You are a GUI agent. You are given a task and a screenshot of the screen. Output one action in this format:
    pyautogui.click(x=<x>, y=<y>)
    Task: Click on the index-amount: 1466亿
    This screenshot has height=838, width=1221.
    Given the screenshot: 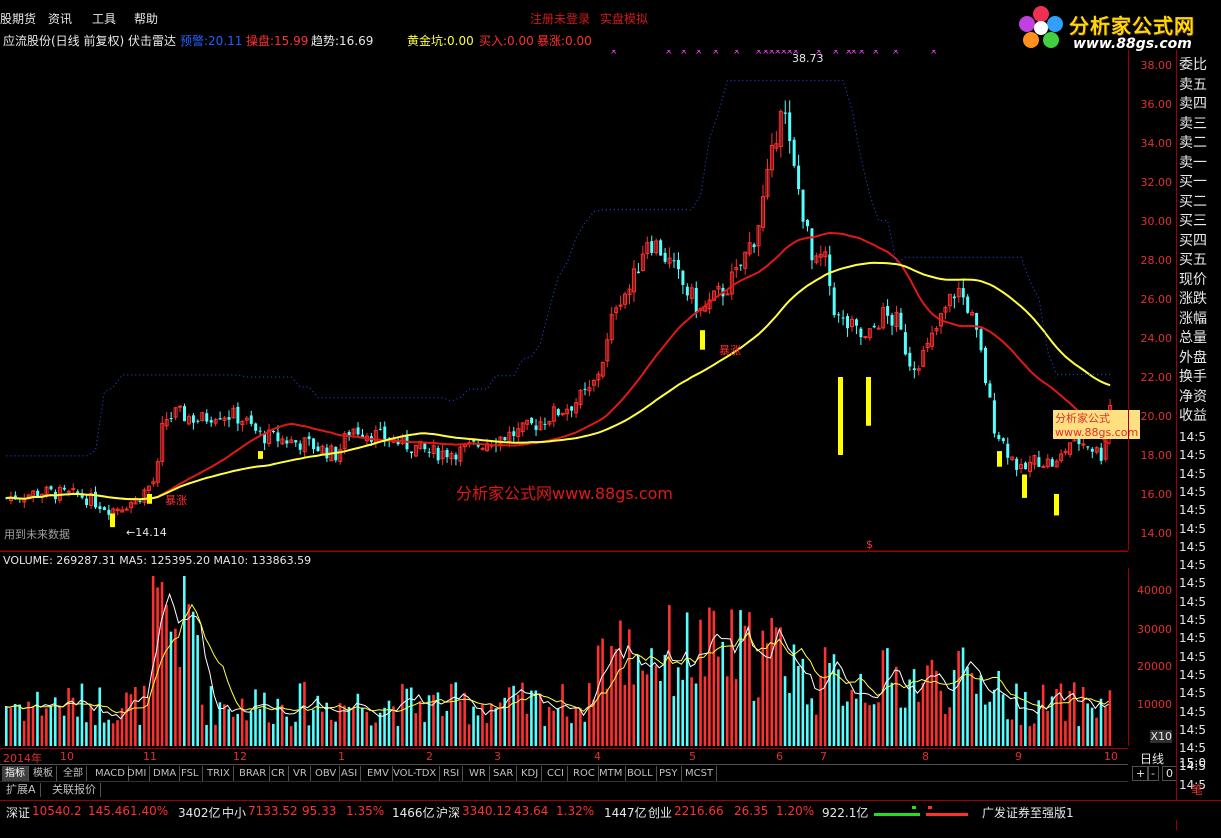 What is the action you would take?
    pyautogui.click(x=413, y=813)
    